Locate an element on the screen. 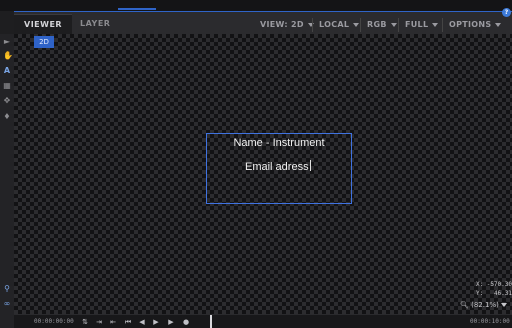 The image size is (512, 328). x-coord-label: X: is located at coordinates (480, 284).